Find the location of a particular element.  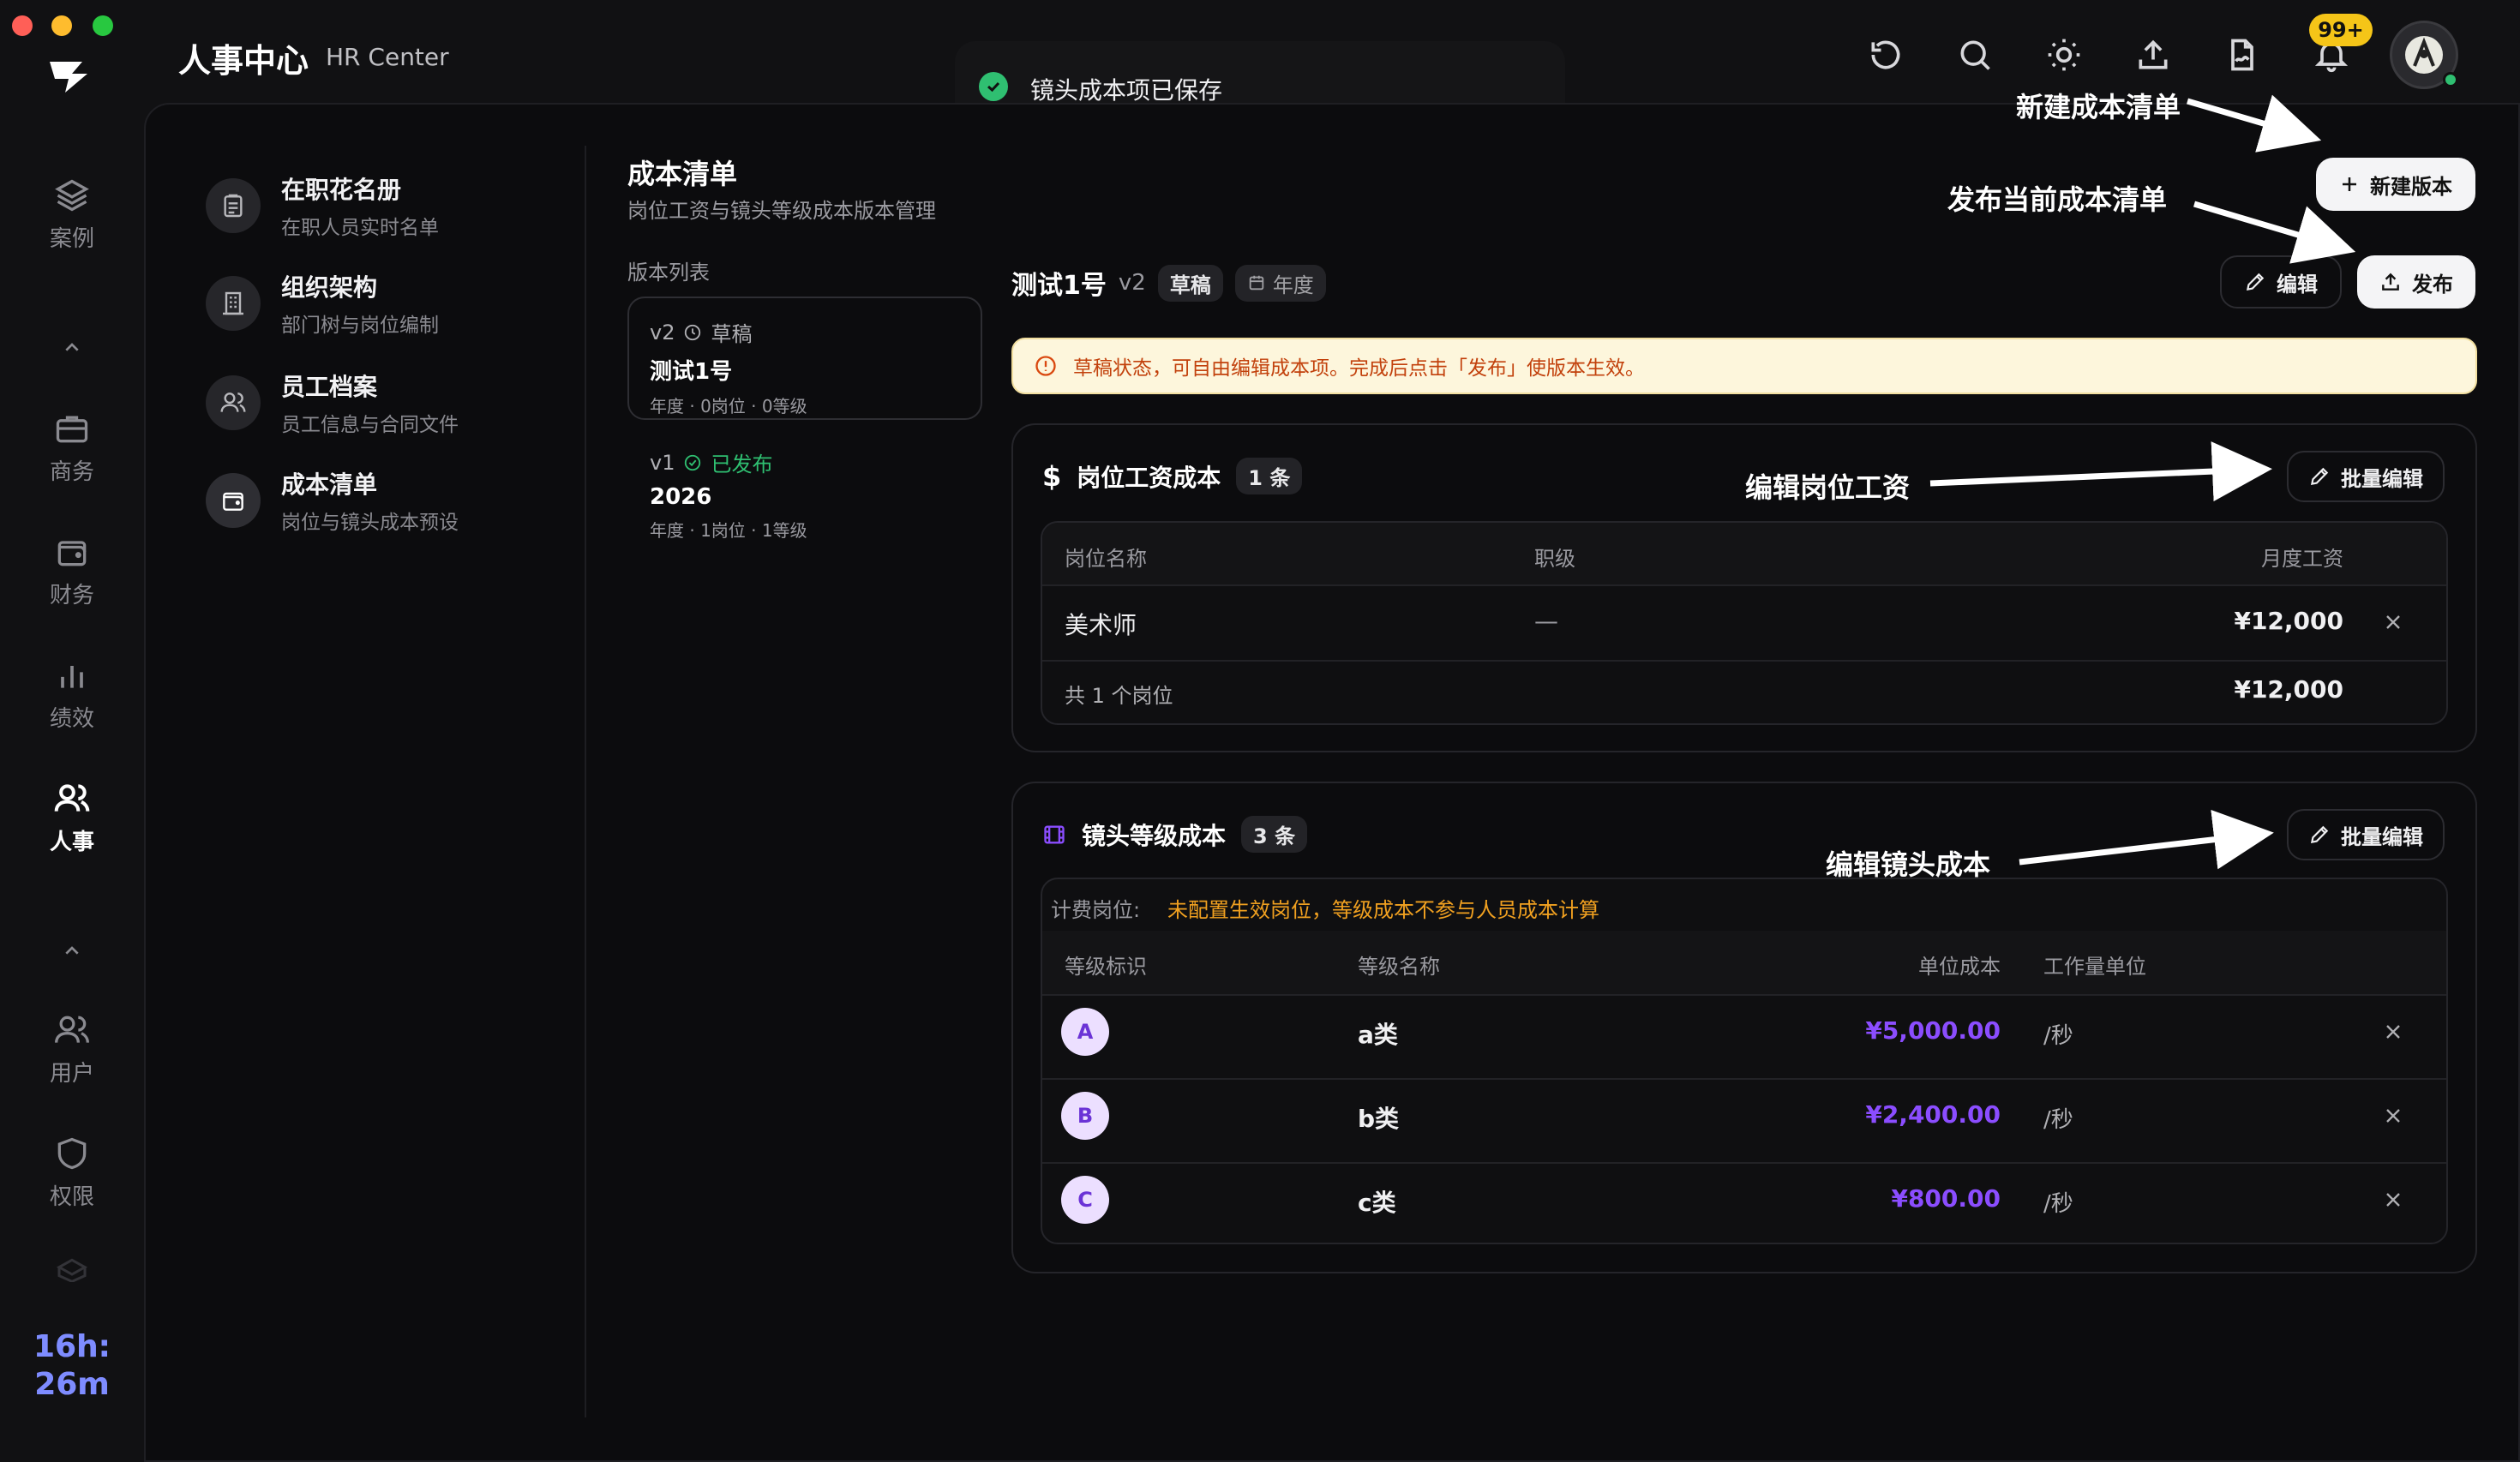

annotation-arrows is located at coordinates (2142, 482).